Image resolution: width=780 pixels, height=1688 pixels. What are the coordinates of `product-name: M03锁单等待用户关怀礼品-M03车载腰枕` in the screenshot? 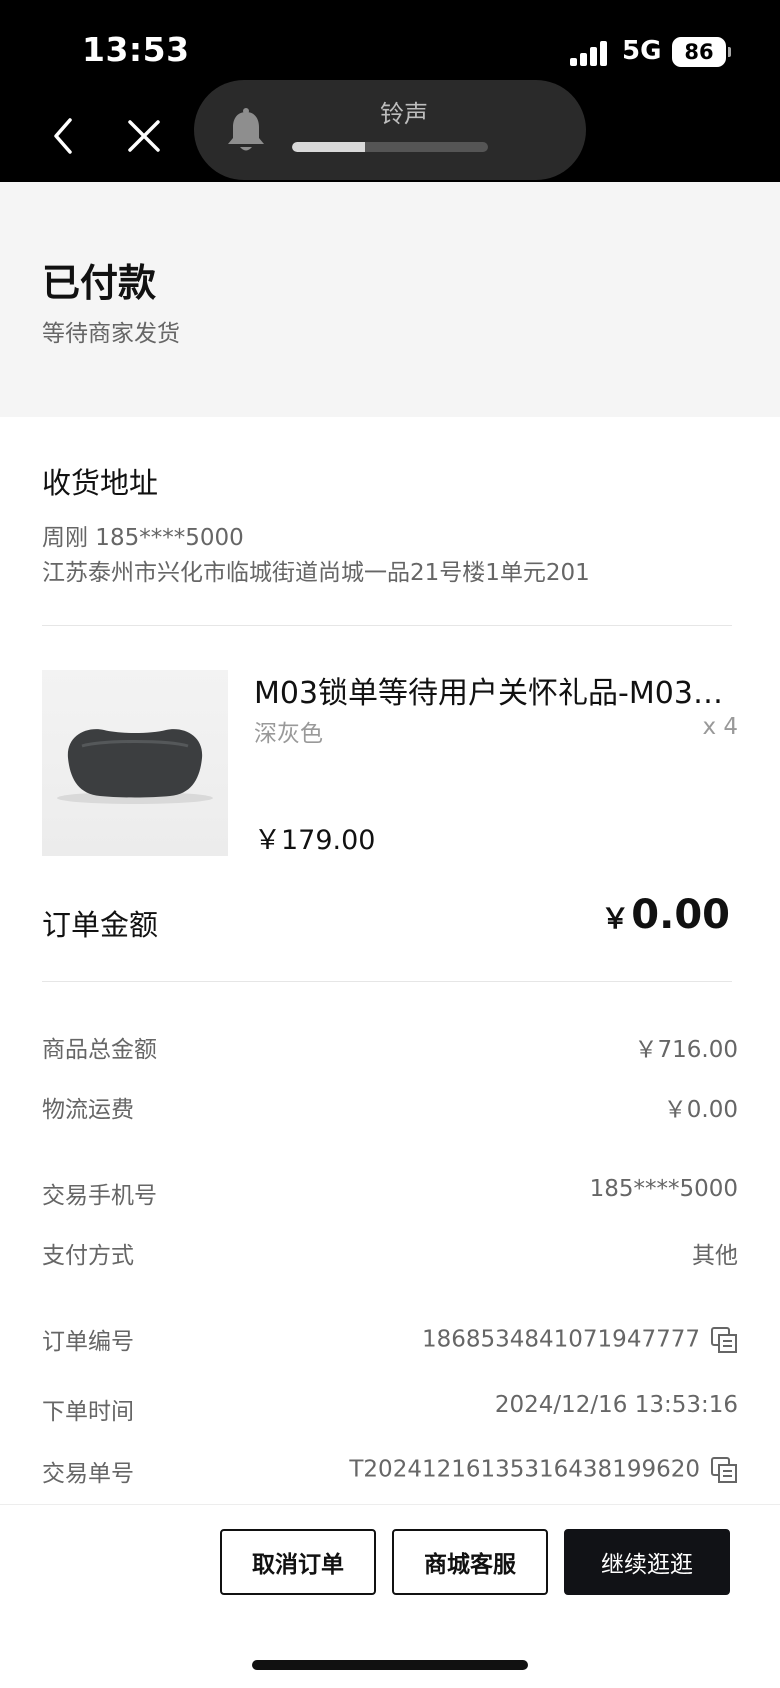 It's located at (489, 690).